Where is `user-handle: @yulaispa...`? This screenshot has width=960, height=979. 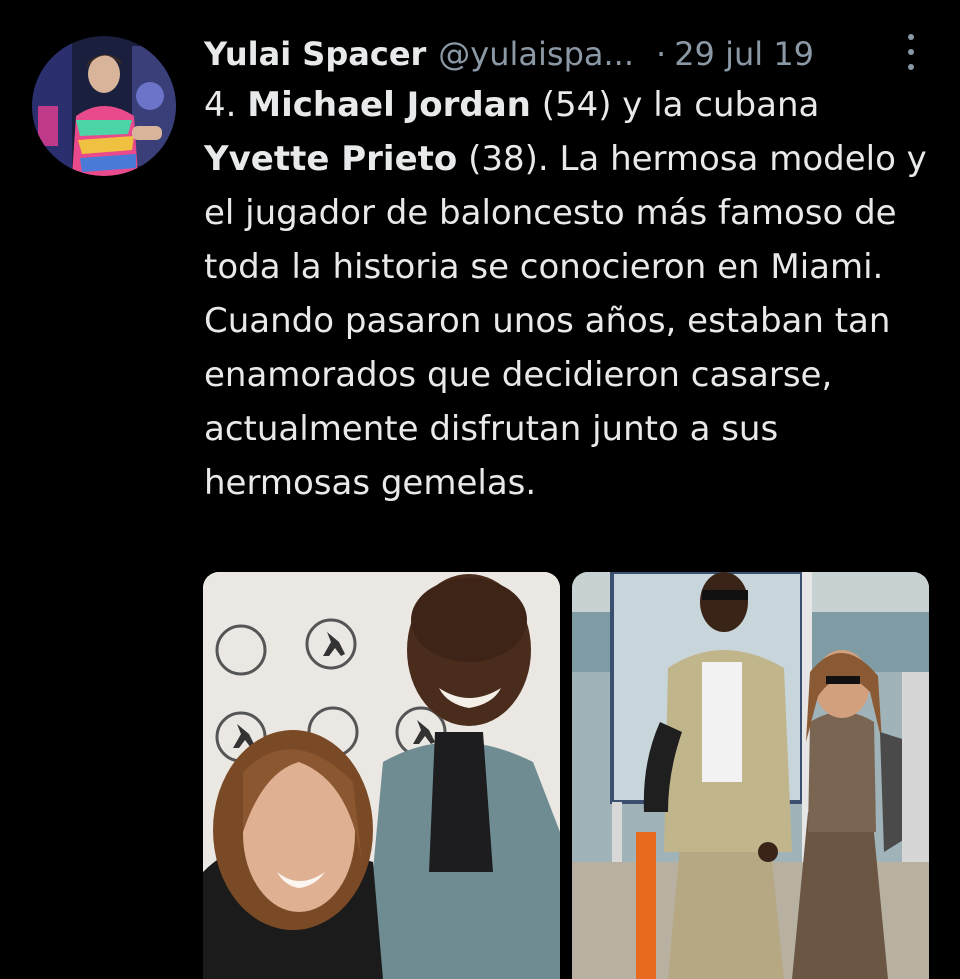 user-handle: @yulaispa... is located at coordinates (536, 54).